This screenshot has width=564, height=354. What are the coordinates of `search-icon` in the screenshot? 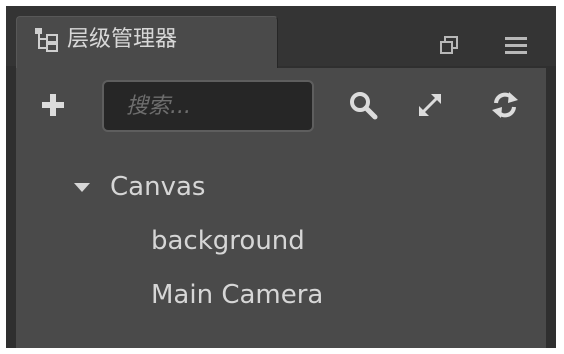 It's located at (364, 106).